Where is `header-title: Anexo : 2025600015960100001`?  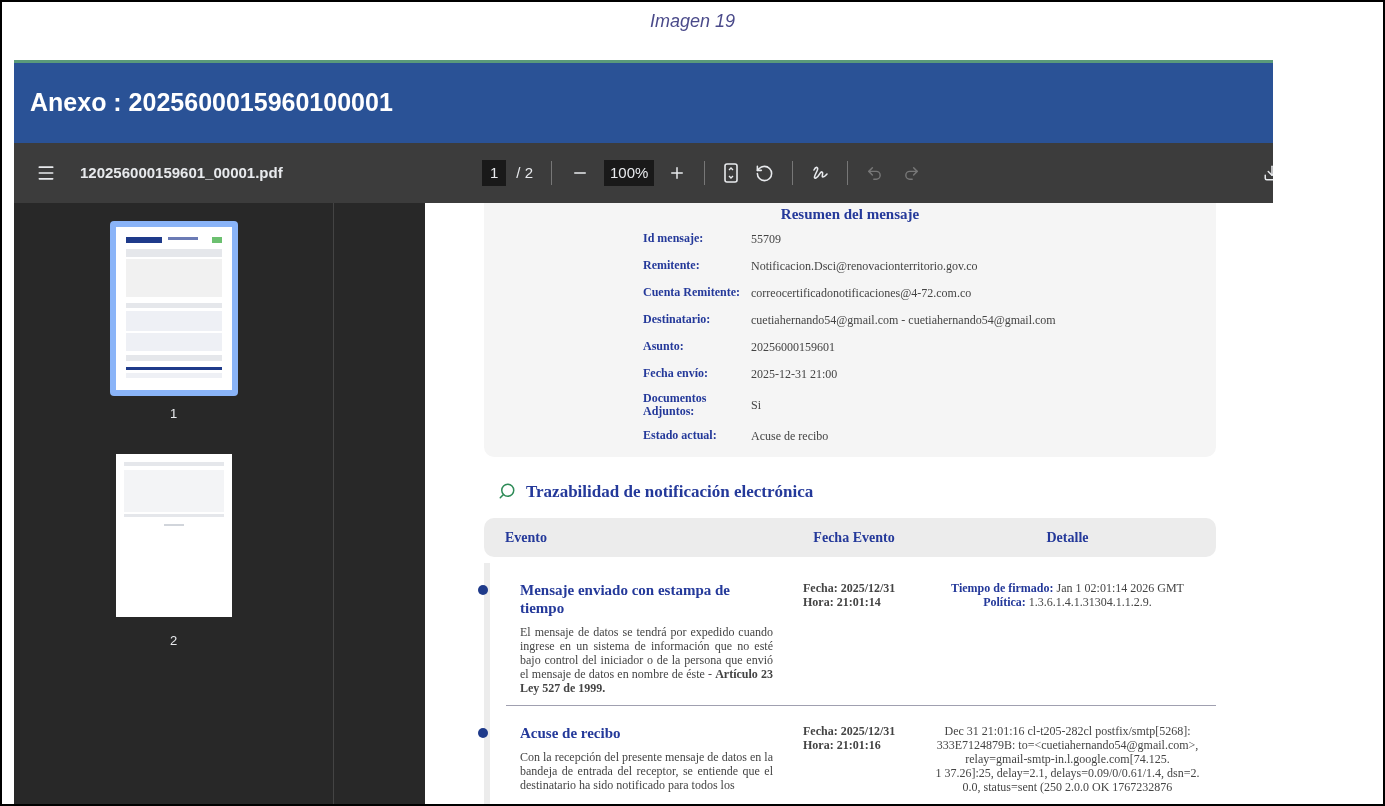
header-title: Anexo : 2025600015960100001 is located at coordinates (211, 103).